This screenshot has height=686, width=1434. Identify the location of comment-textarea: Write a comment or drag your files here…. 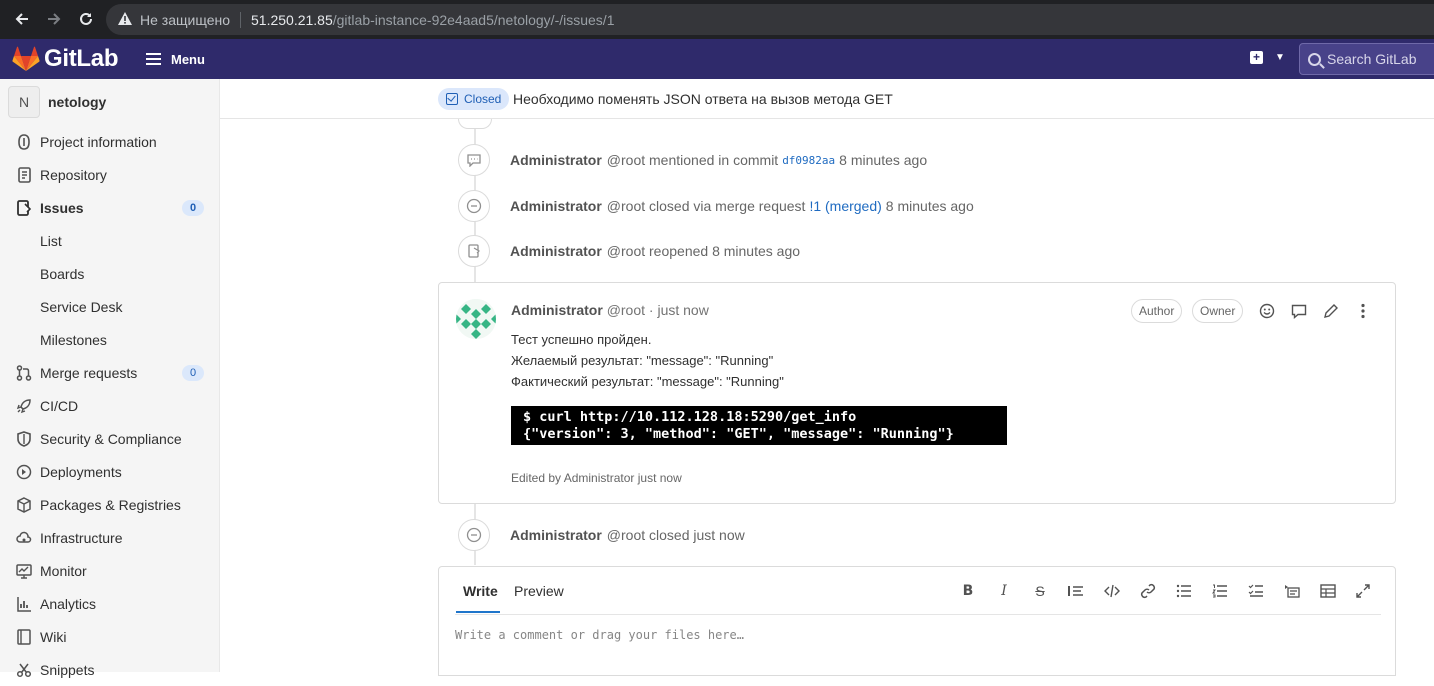
(599, 635).